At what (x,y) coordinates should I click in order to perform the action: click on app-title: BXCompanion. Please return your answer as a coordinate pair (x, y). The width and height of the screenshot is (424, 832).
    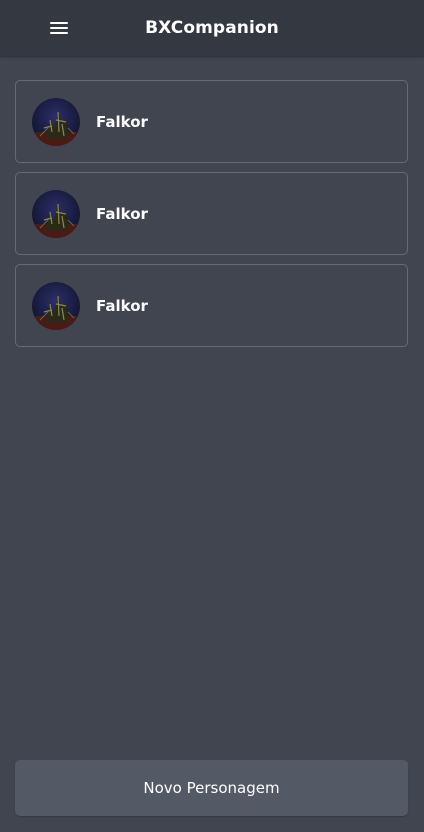
    Looking at the image, I should click on (212, 28).